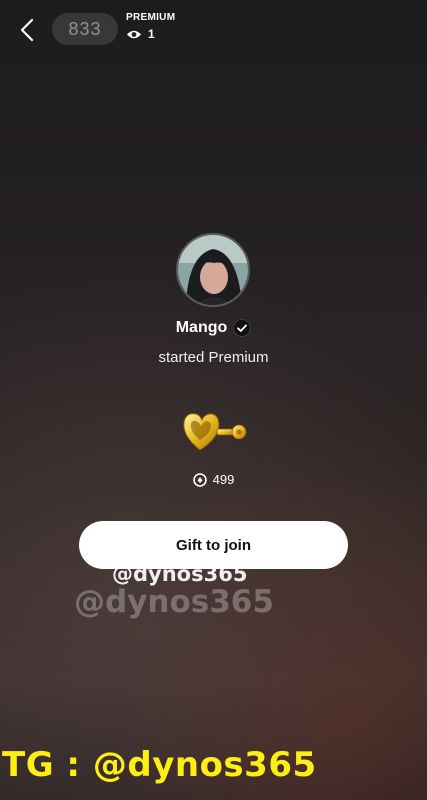 Image resolution: width=427 pixels, height=800 pixels. Describe the element at coordinates (134, 34) in the screenshot. I see `eye-icon` at that location.